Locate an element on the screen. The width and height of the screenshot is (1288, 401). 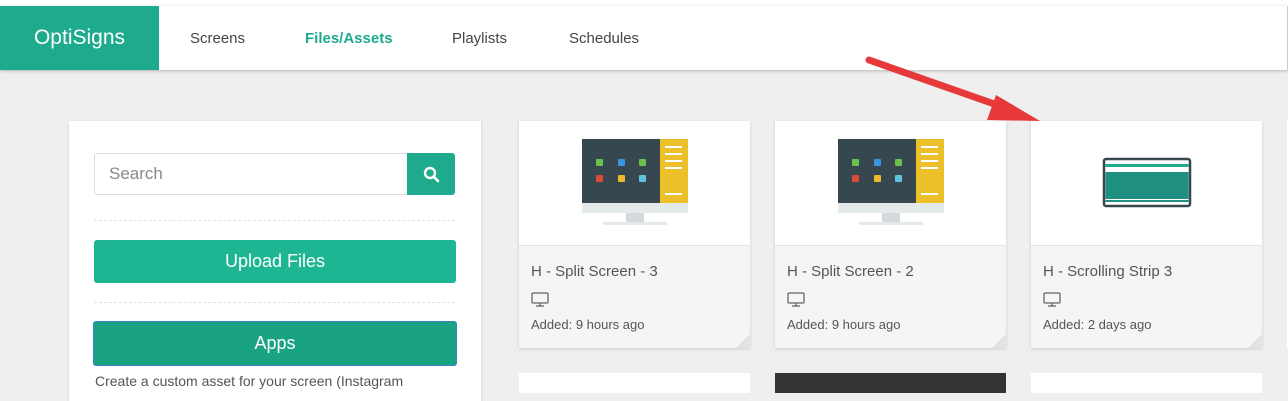
search-icon is located at coordinates (431, 174).